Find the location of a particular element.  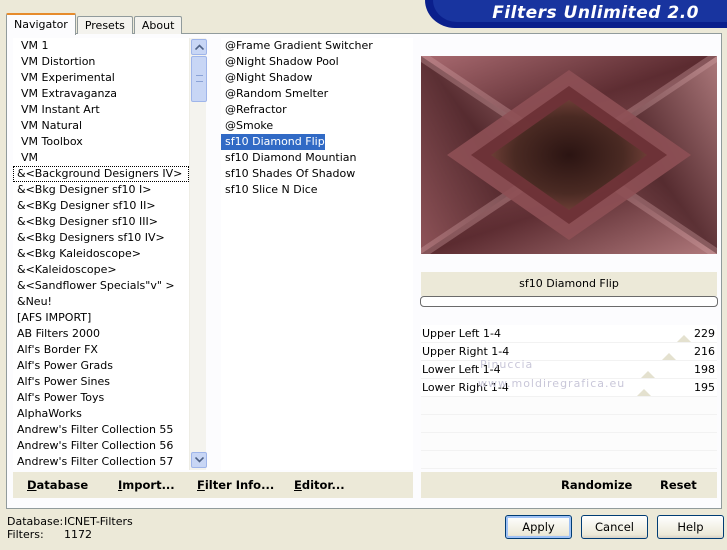

filter-item: @Smoke is located at coordinates (247, 126).